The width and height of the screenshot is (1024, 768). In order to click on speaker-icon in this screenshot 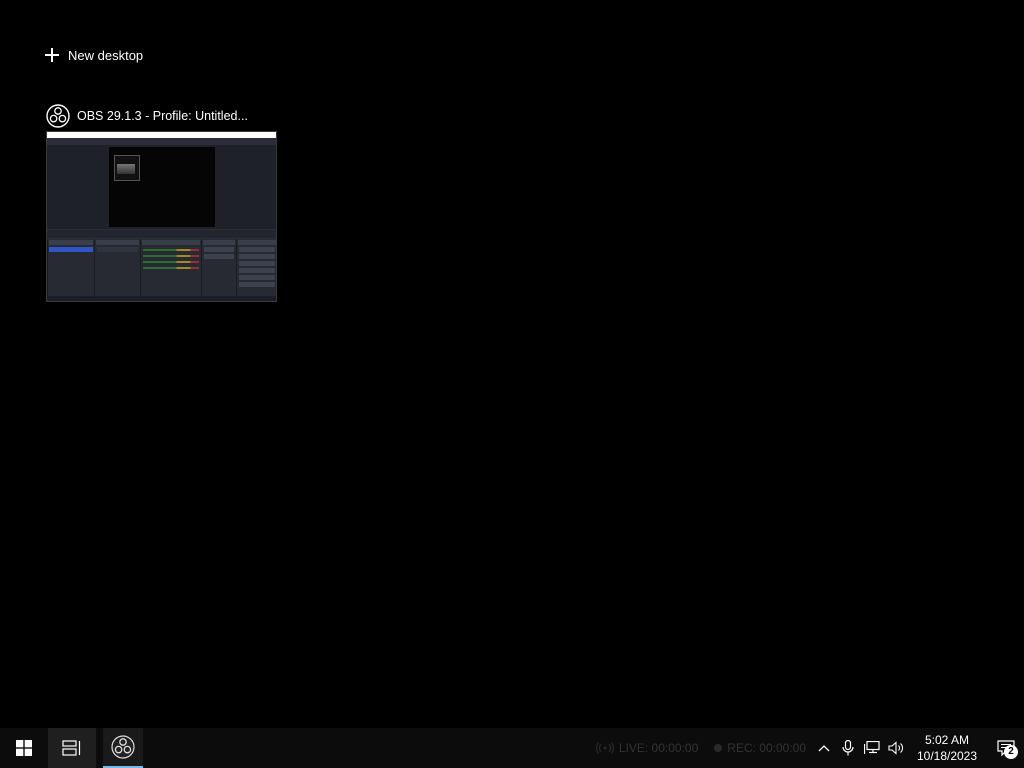, I will do `click(895, 748)`.